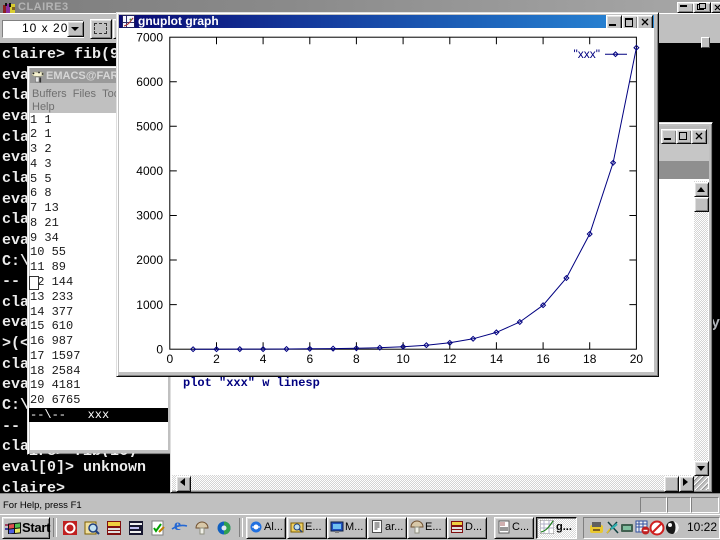 This screenshot has width=720, height=540. I want to click on svg-text: 6000, so click(149, 82).